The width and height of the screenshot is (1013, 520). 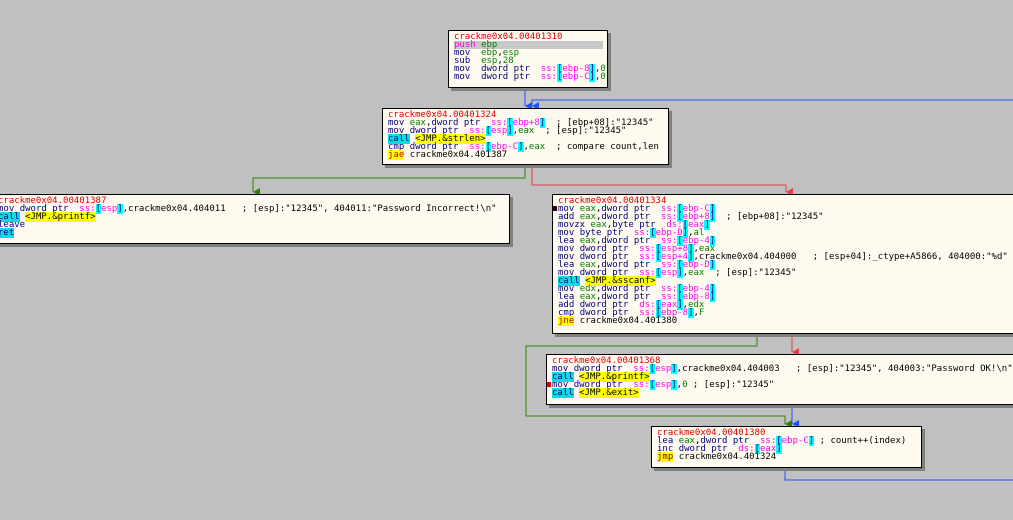 What do you see at coordinates (628, 321) in the screenshot?
I see `address-operand: crackme0x04.401380` at bounding box center [628, 321].